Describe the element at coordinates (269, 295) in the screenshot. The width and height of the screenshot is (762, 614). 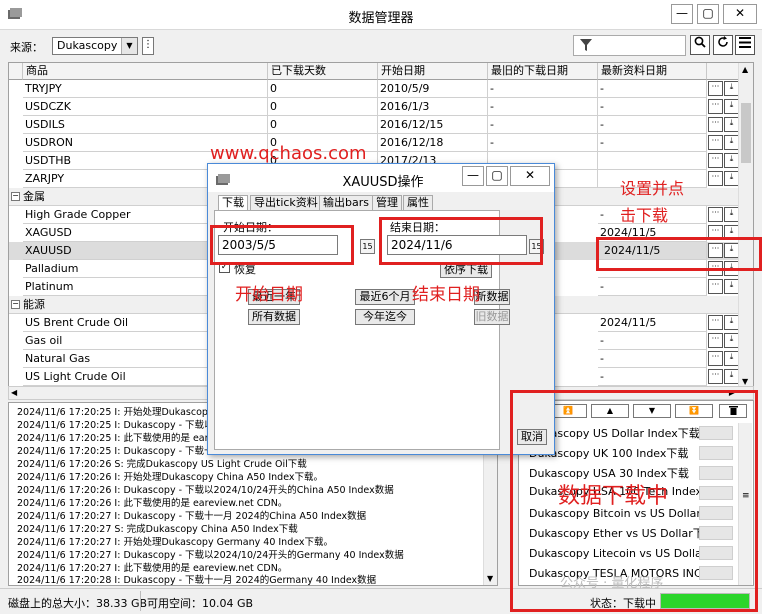
I see `annotation-start-date: 开始日期` at that location.